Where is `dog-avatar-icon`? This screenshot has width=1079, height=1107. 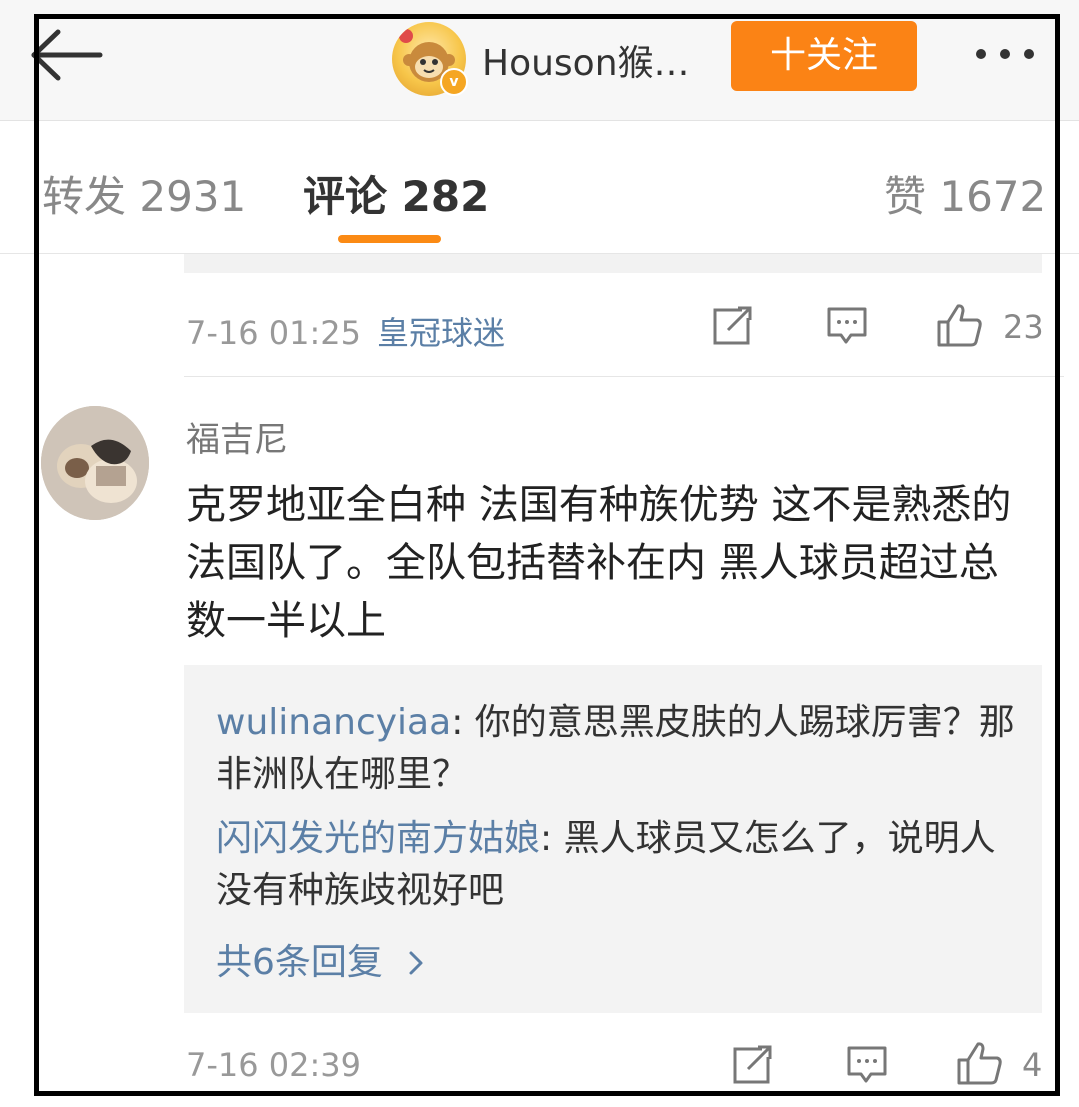
dog-avatar-icon is located at coordinates (95, 463).